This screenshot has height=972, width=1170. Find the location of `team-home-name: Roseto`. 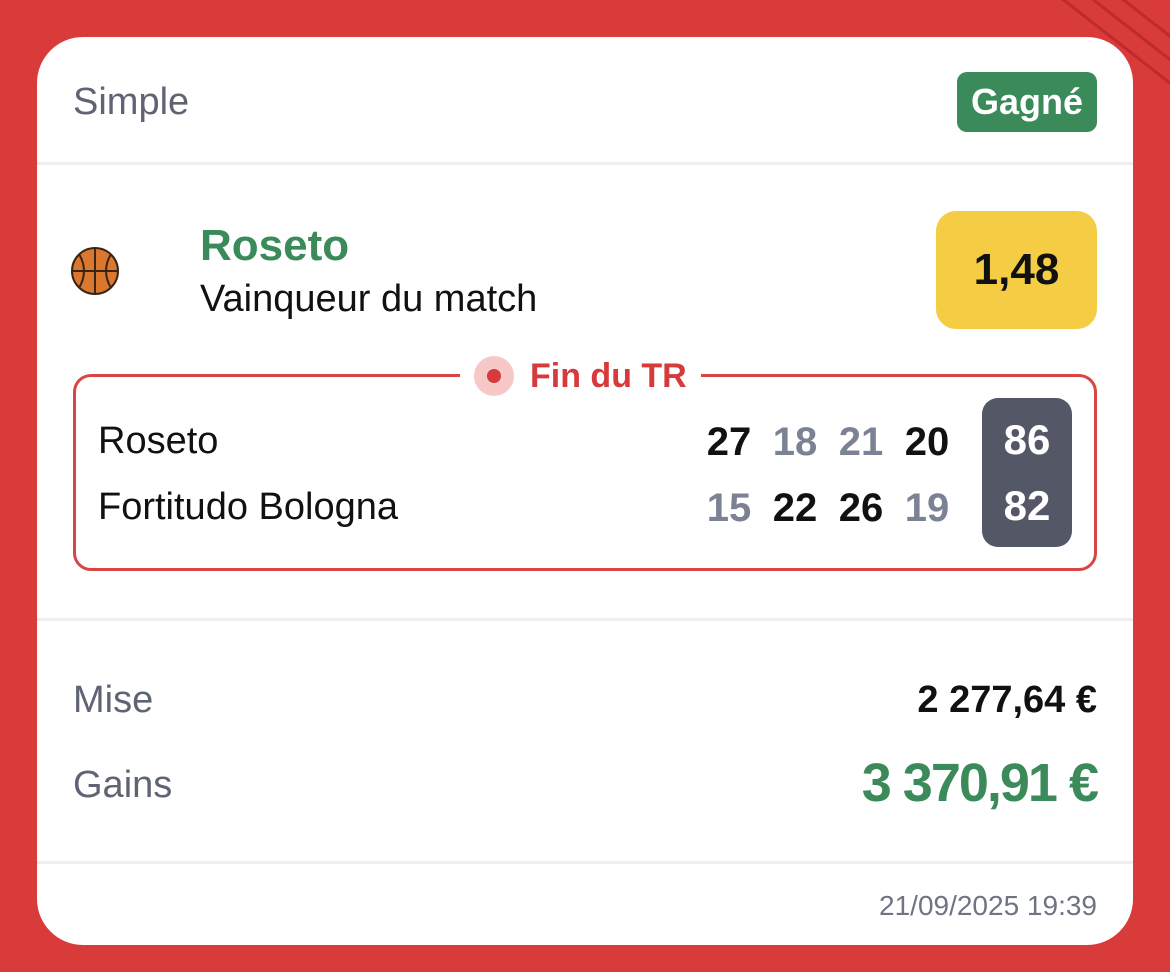

team-home-name: Roseto is located at coordinates (158, 441).